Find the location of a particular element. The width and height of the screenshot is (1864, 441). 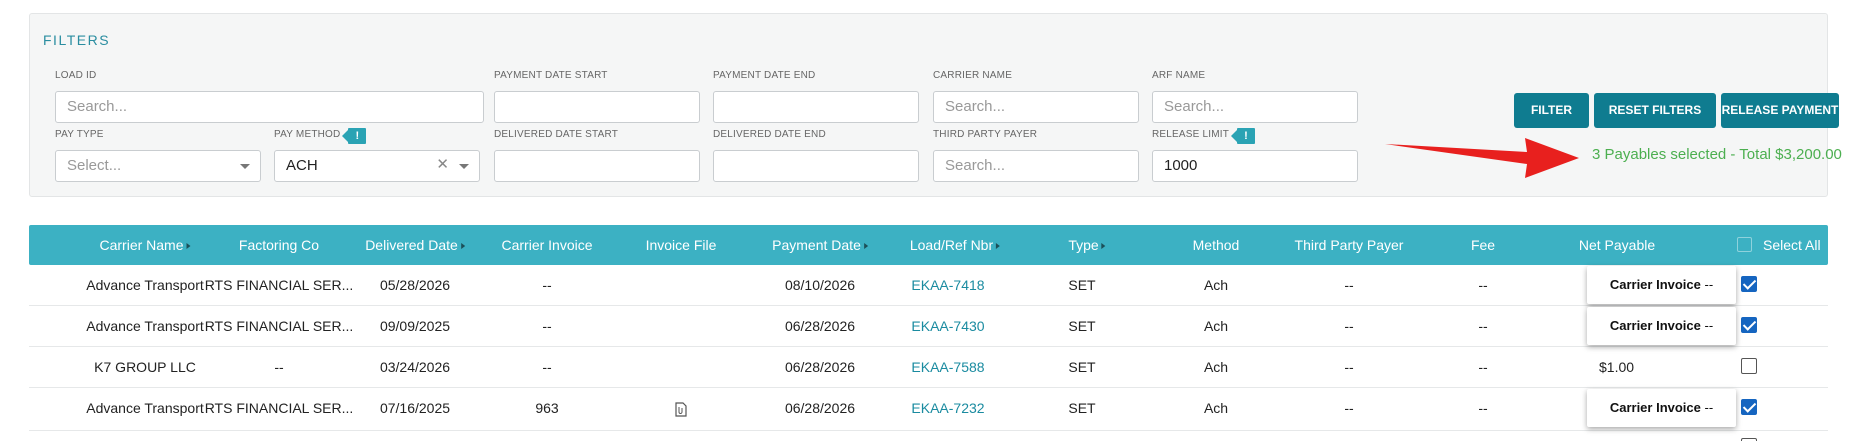

col-load-ref-nbr: Load/Ref Nbr is located at coordinates (955, 245).